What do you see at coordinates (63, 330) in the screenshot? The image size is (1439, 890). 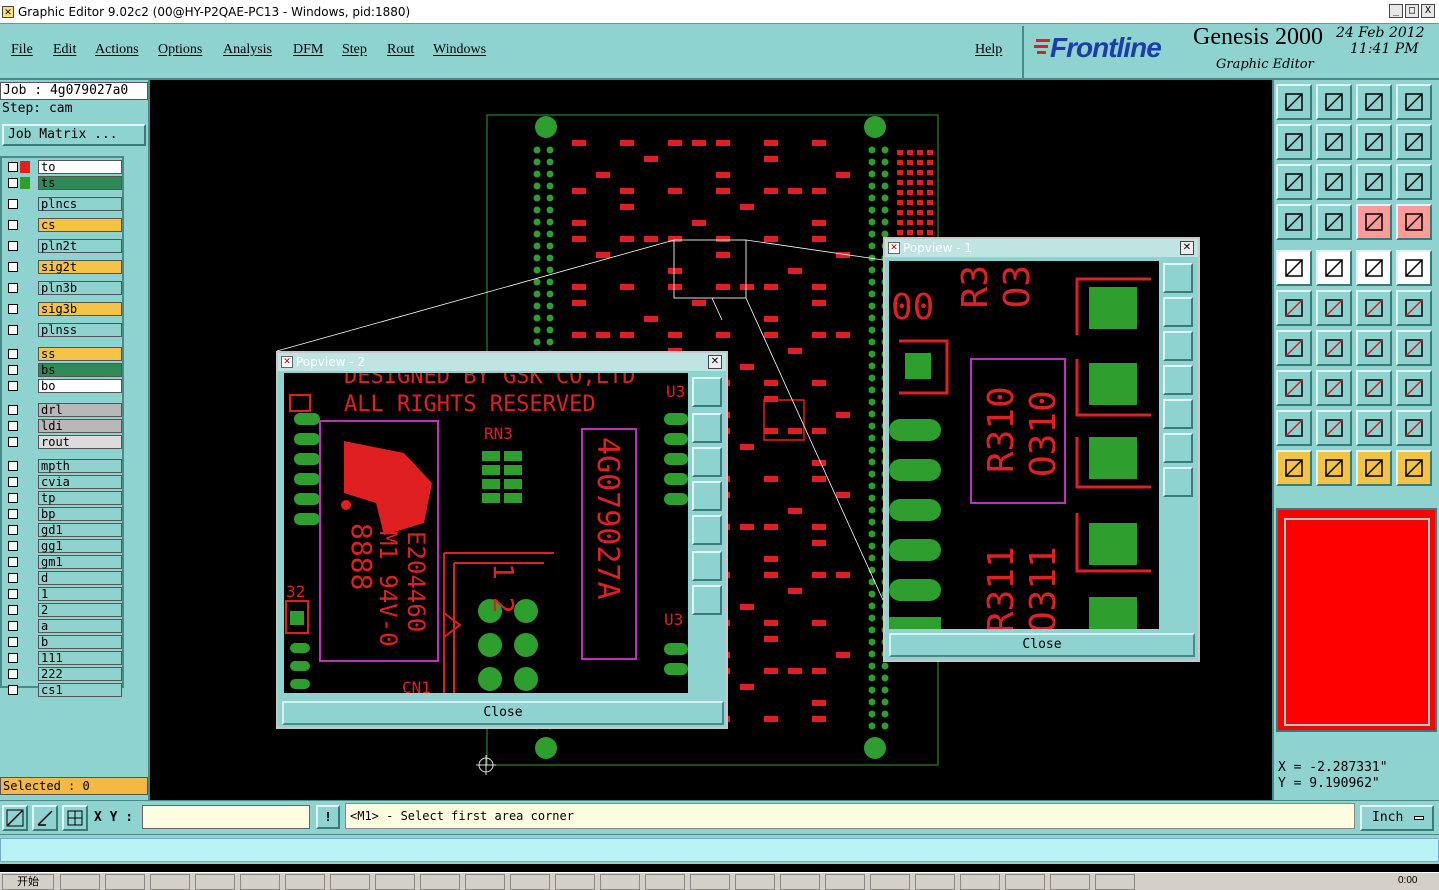 I see `layer-row-plnss: plnss` at bounding box center [63, 330].